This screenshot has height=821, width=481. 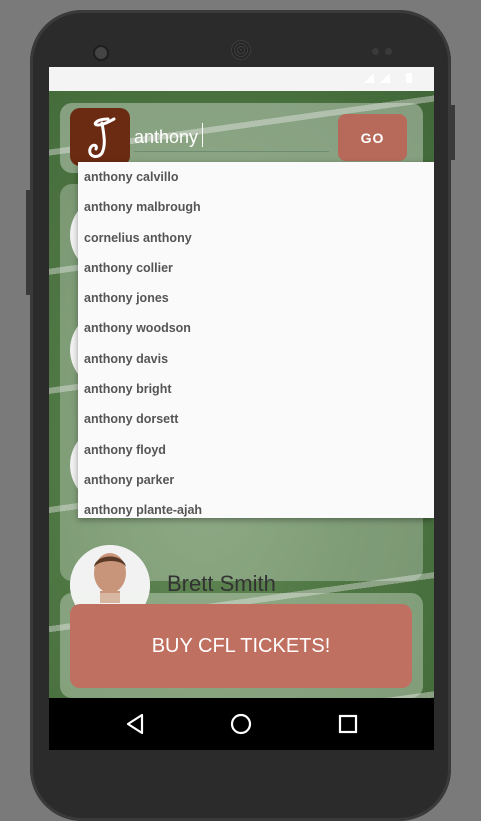 What do you see at coordinates (256, 359) in the screenshot?
I see `suggestion-item: anthony davis` at bounding box center [256, 359].